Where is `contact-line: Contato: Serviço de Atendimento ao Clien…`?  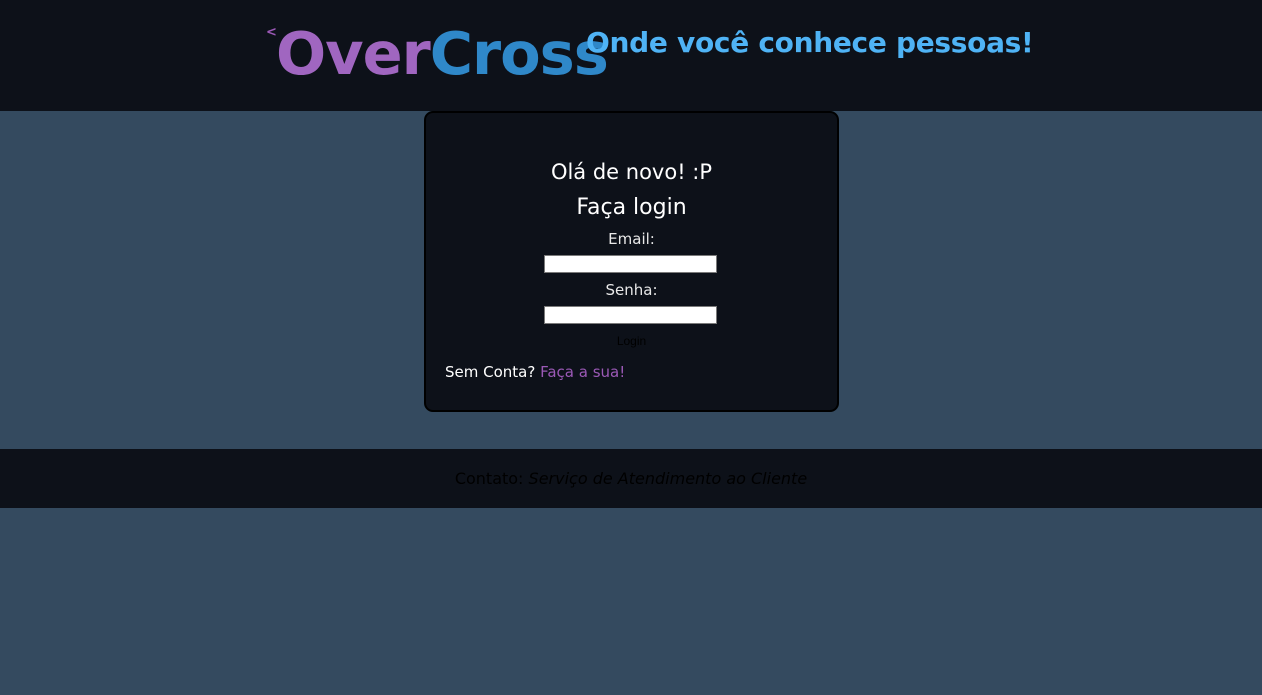
contact-line: Contato: Serviço de Atendimento ao Clien… is located at coordinates (631, 479).